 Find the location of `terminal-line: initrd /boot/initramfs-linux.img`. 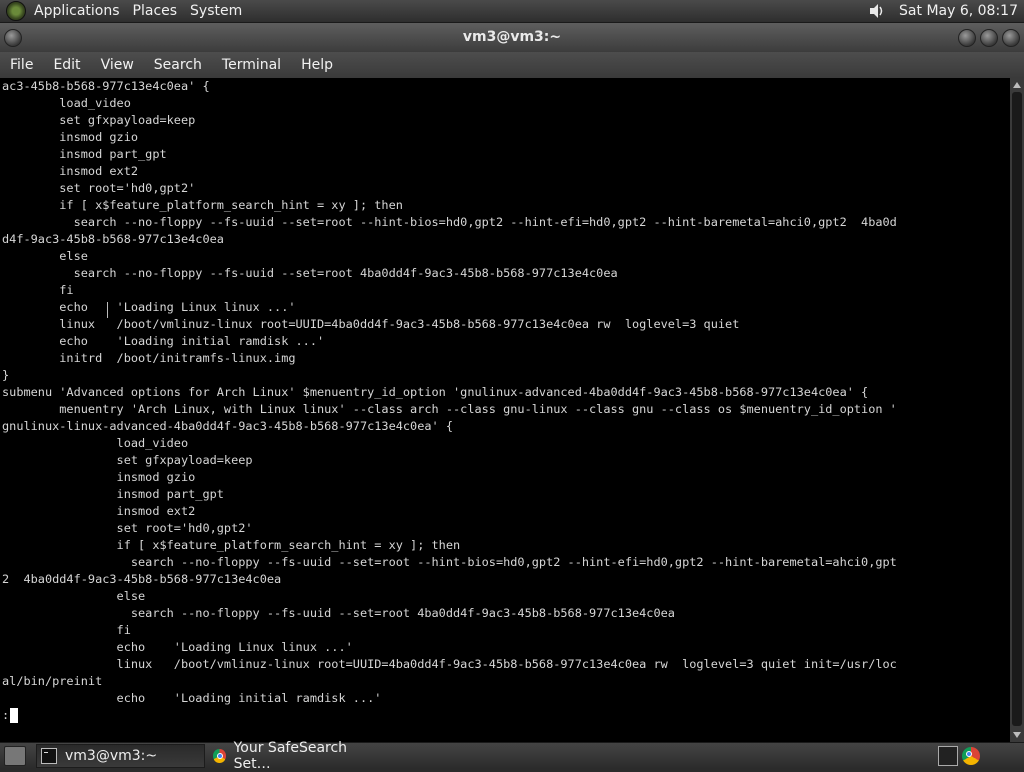

terminal-line: initrd /boot/initramfs-linux.img is located at coordinates (149, 358).